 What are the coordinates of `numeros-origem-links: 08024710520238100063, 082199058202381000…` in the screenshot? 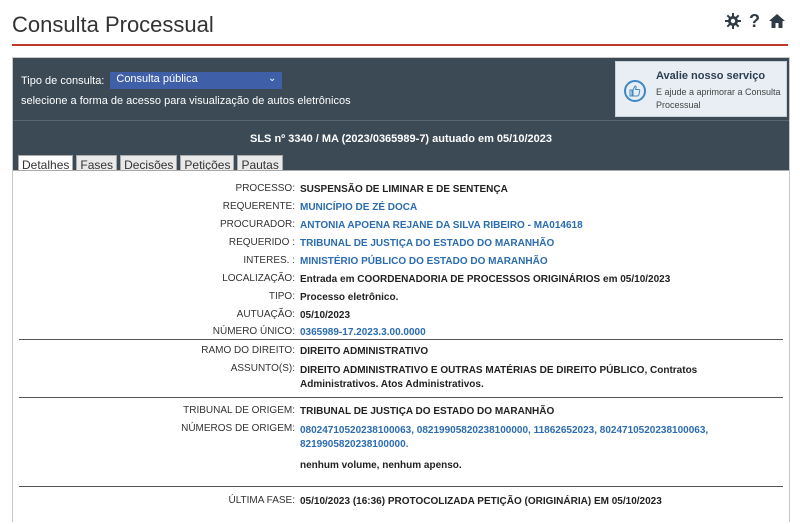 It's located at (535, 438).